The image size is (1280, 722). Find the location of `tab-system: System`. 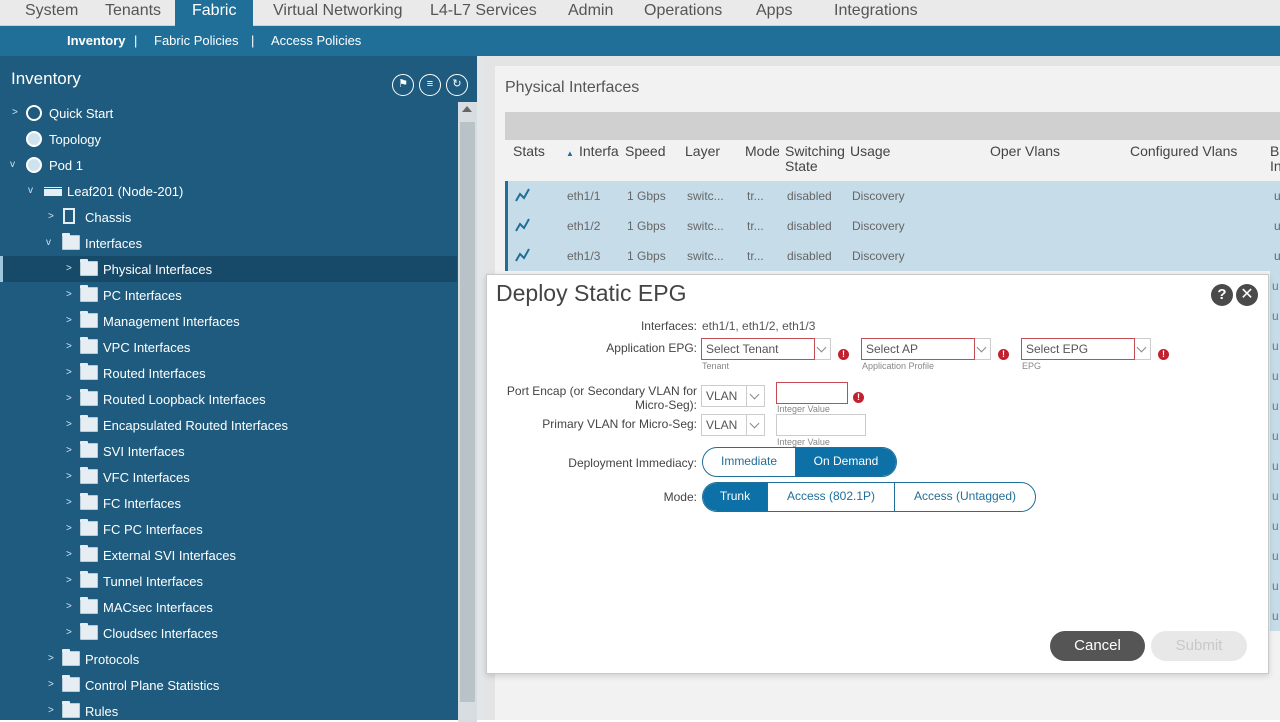

tab-system: System is located at coordinates (51, 13).